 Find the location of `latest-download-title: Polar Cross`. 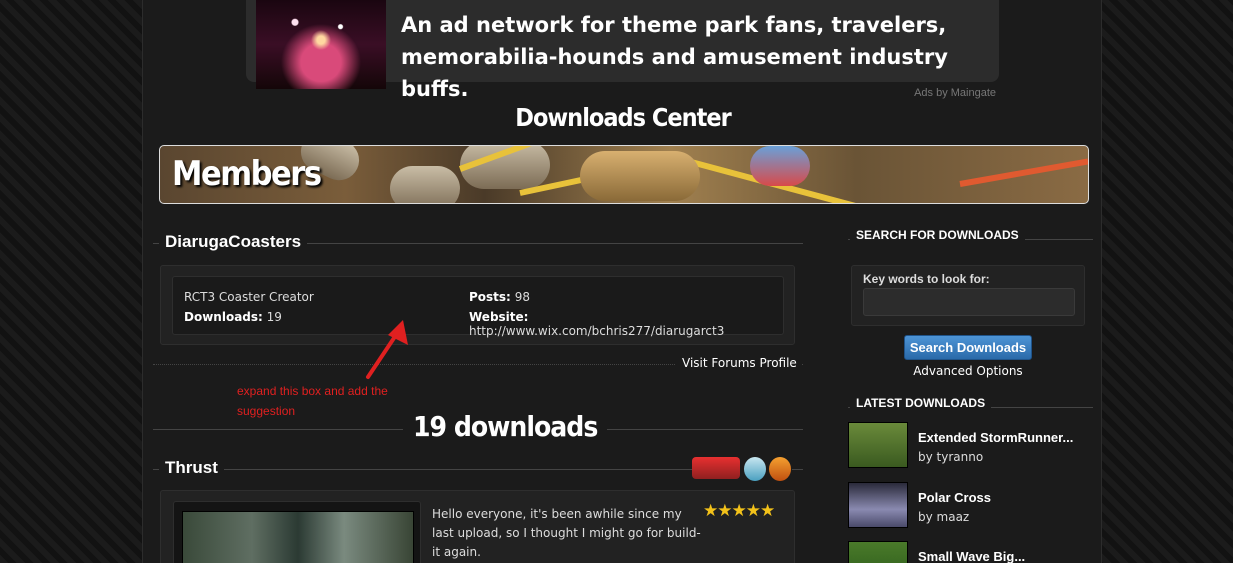

latest-download-title: Polar Cross is located at coordinates (954, 497).